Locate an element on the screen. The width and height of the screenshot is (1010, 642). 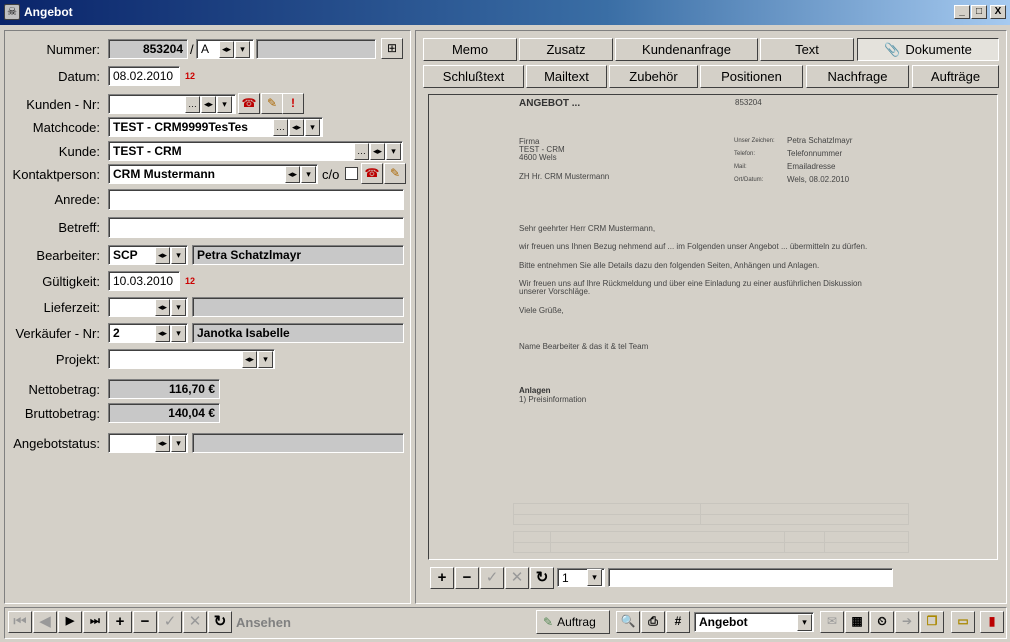
minimize-button: _ is located at coordinates (962, 12).